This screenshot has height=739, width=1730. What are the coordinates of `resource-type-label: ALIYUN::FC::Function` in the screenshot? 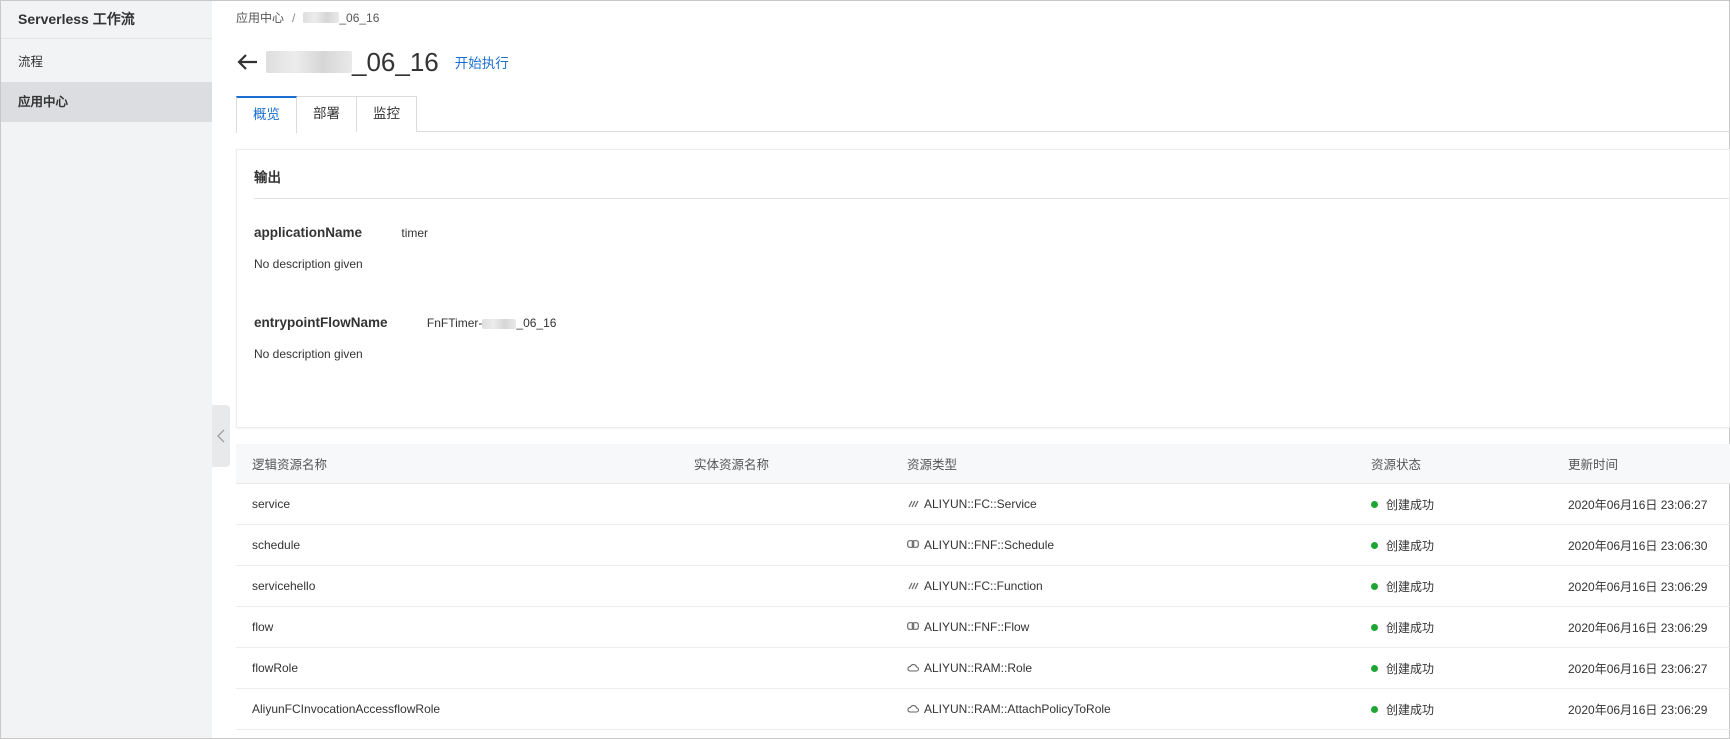 It's located at (983, 586).